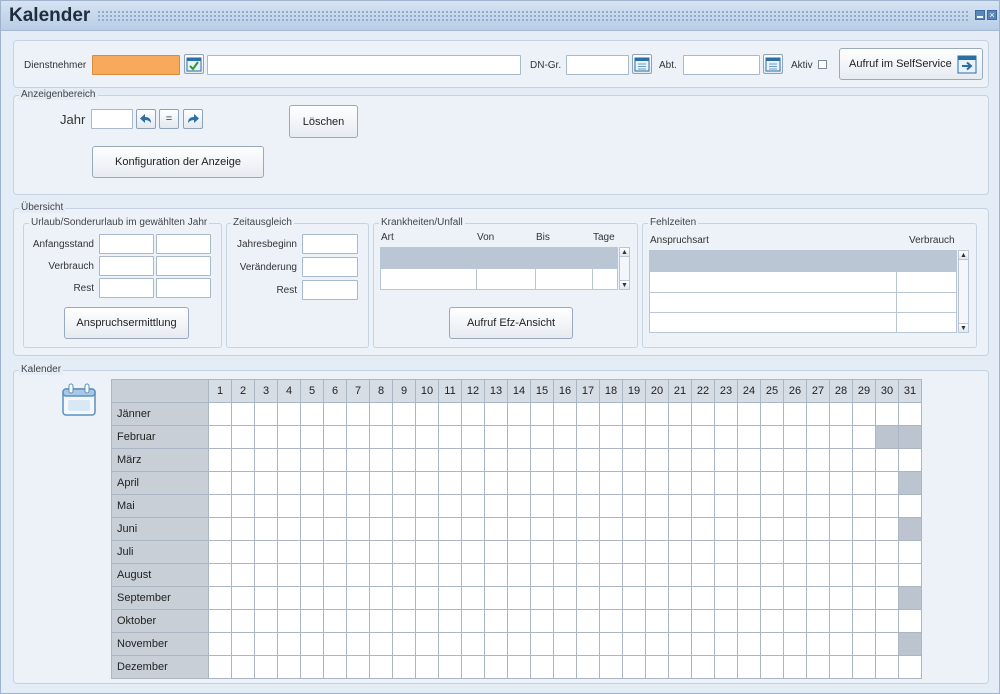  What do you see at coordinates (112, 119) in the screenshot?
I see `jahr-input` at bounding box center [112, 119].